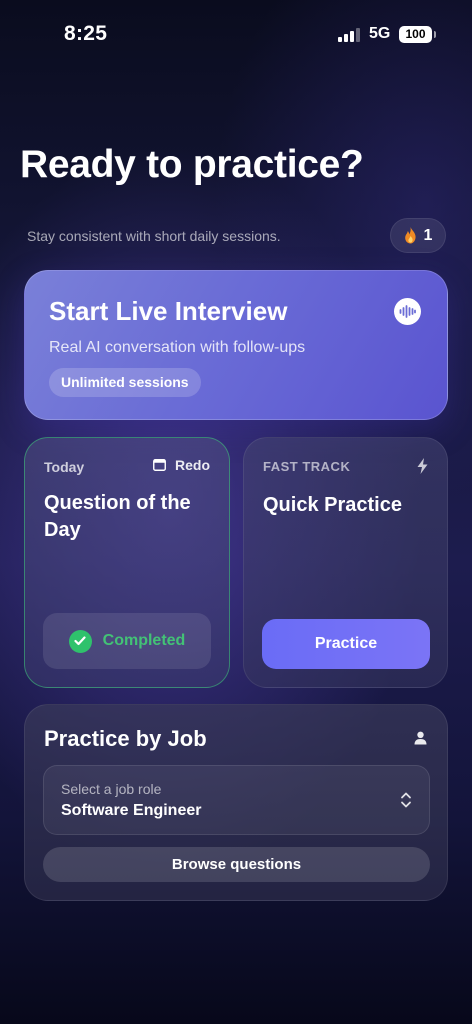 This screenshot has height=1024, width=472. What do you see at coordinates (192, 164) in the screenshot?
I see `page-title: Ready to practice?` at bounding box center [192, 164].